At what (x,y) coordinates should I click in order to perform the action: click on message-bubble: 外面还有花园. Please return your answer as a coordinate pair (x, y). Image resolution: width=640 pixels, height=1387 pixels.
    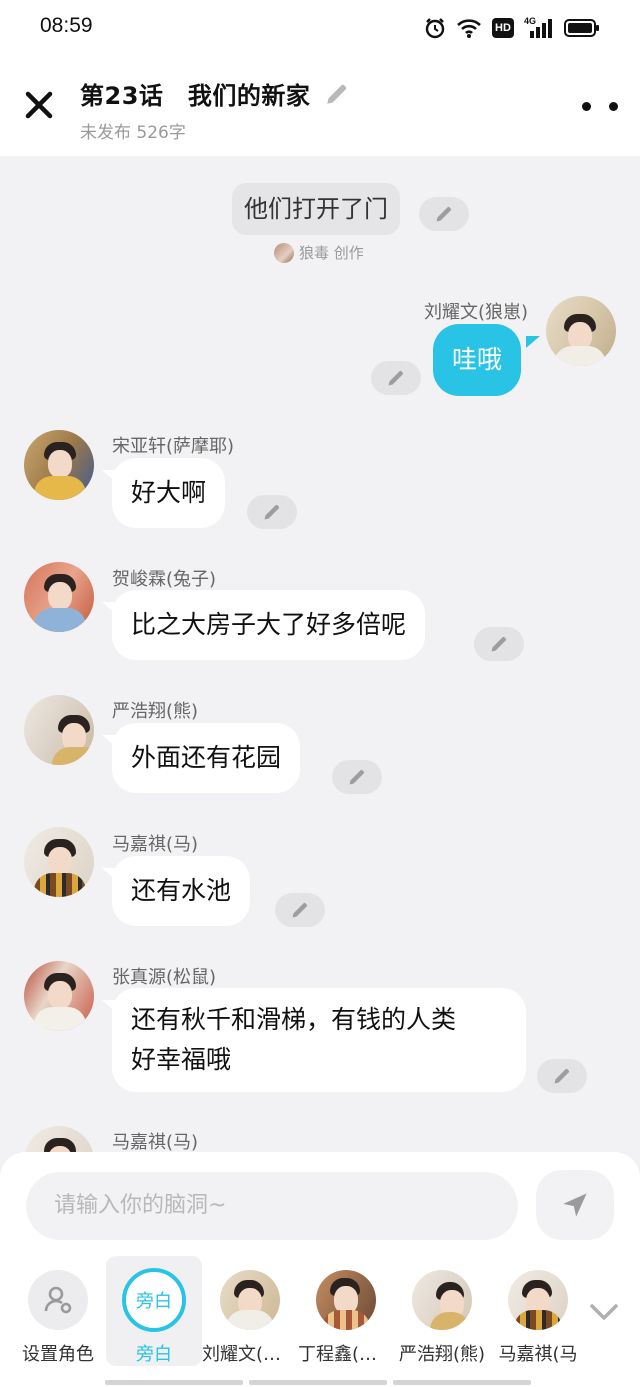
    Looking at the image, I should click on (206, 758).